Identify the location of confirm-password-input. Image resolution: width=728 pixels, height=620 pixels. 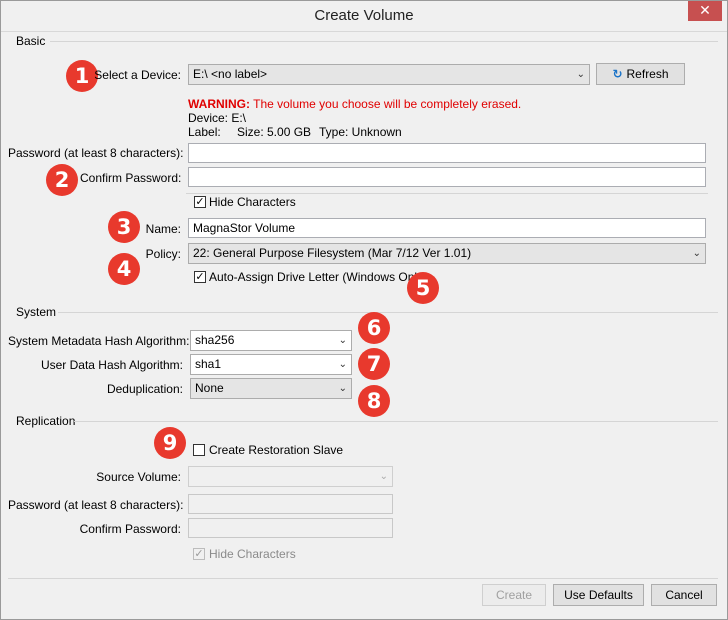
(447, 177).